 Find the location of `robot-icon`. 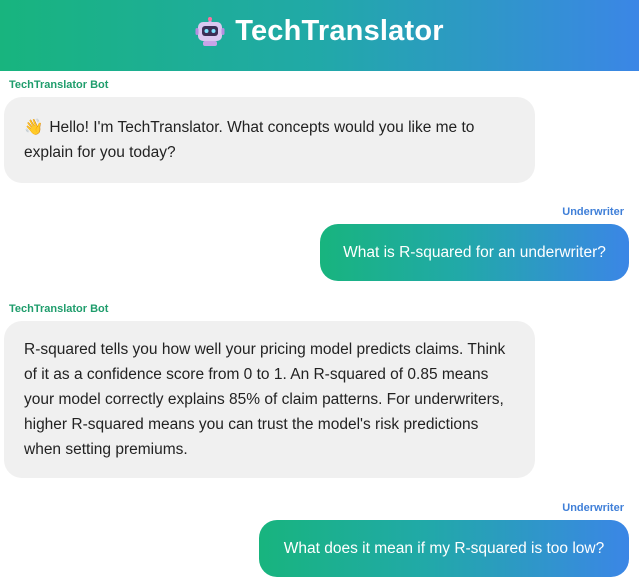

robot-icon is located at coordinates (210, 31).